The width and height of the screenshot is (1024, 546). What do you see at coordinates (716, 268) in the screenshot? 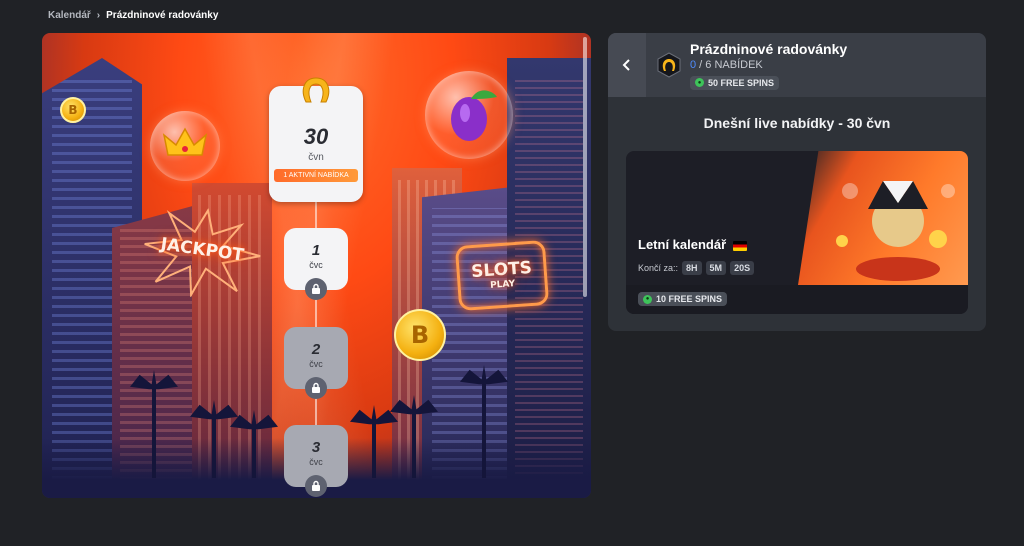
I see `countdown-minutes: 5M` at bounding box center [716, 268].